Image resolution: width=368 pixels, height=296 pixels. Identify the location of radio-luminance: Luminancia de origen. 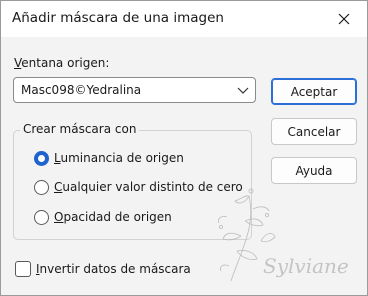
(109, 158).